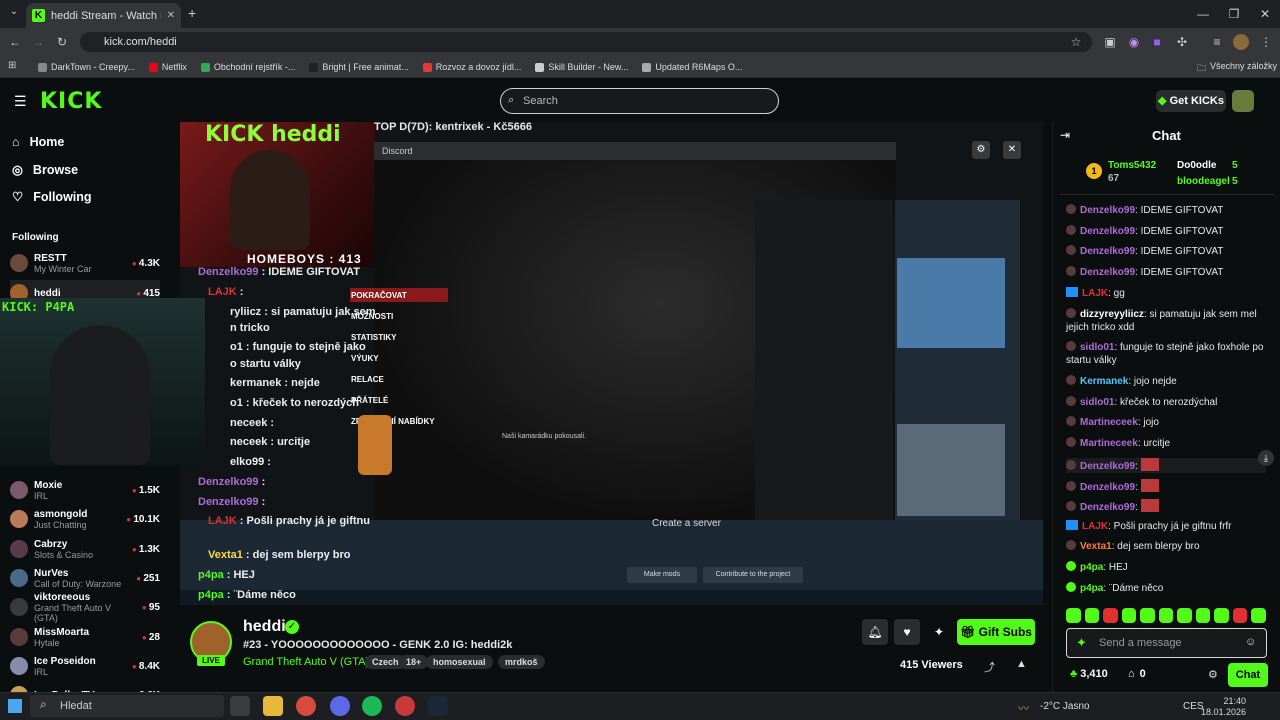  I want to click on hamburger-menu-icon: ☰, so click(20, 101).